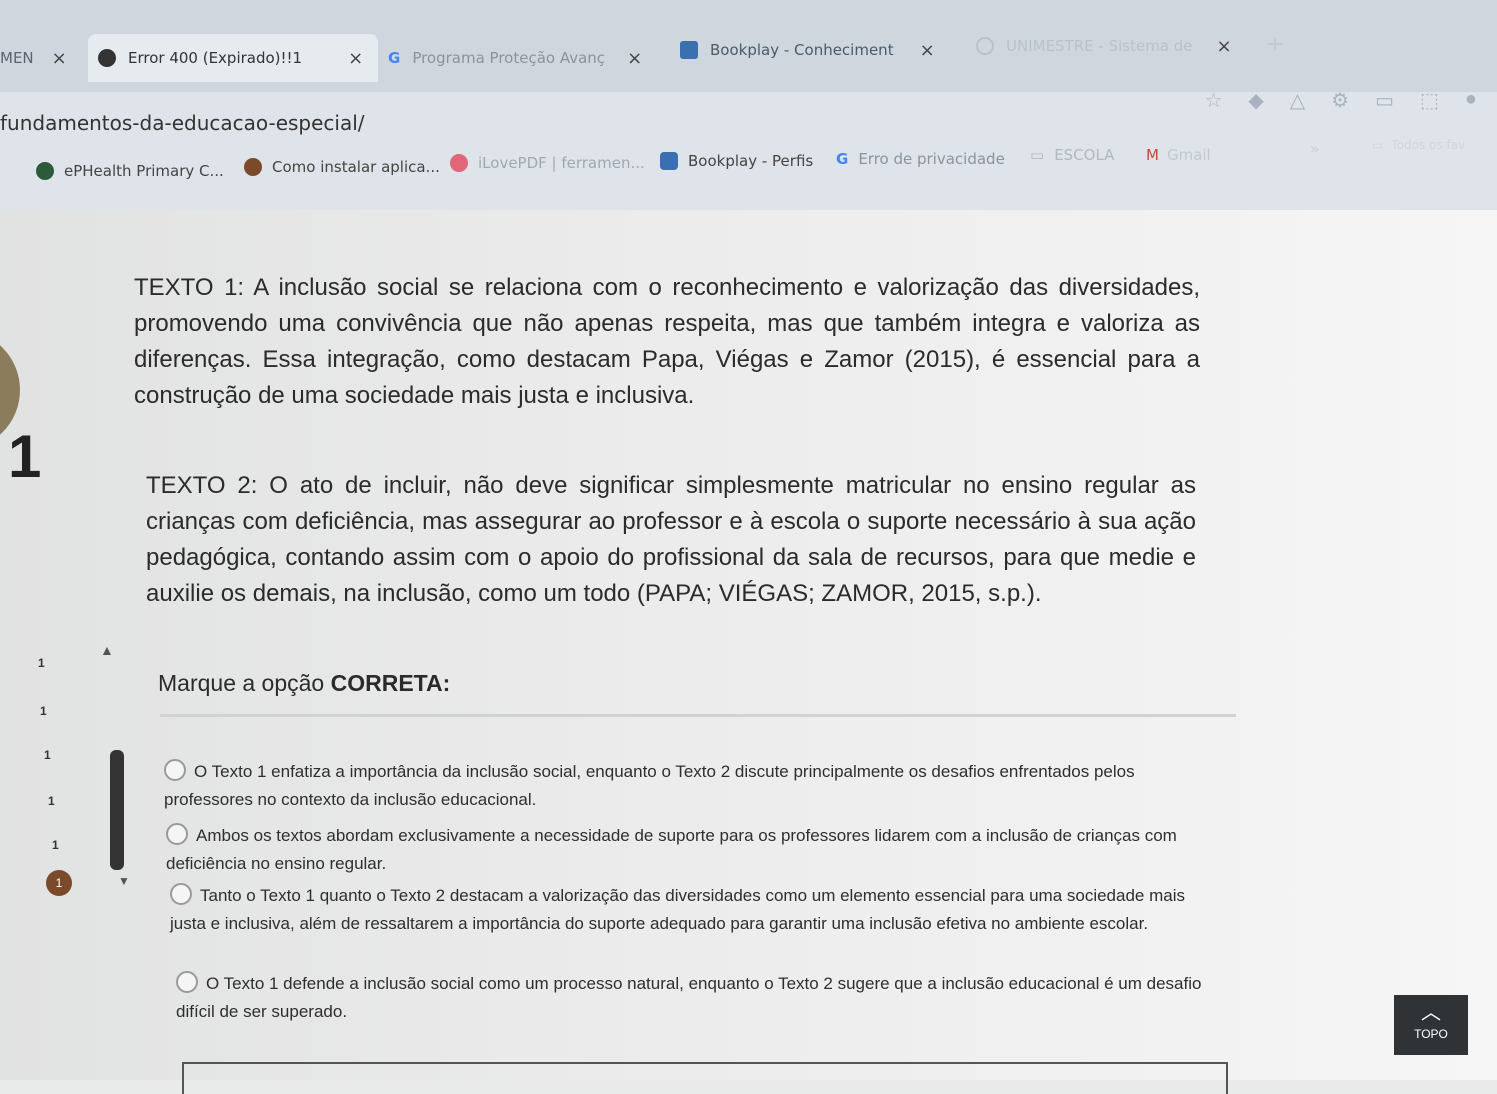 This screenshot has height=1094, width=1497. I want to click on url-text: fundamentos-da-educacao-especial/, so click(182, 123).